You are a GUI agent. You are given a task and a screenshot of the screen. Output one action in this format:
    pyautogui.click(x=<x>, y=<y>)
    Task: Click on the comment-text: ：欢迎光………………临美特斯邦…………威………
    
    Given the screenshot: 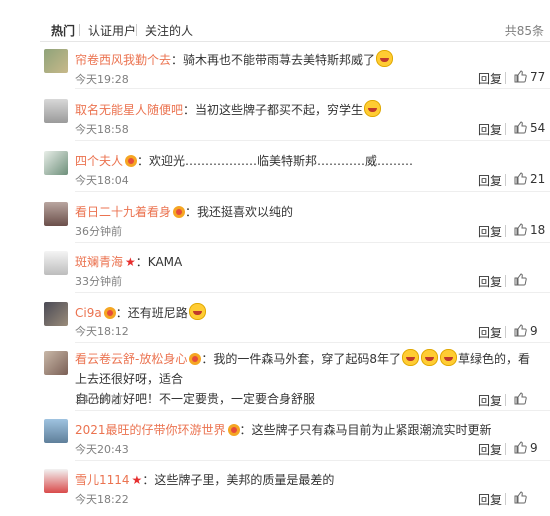 What is the action you would take?
    pyautogui.click(x=275, y=161)
    